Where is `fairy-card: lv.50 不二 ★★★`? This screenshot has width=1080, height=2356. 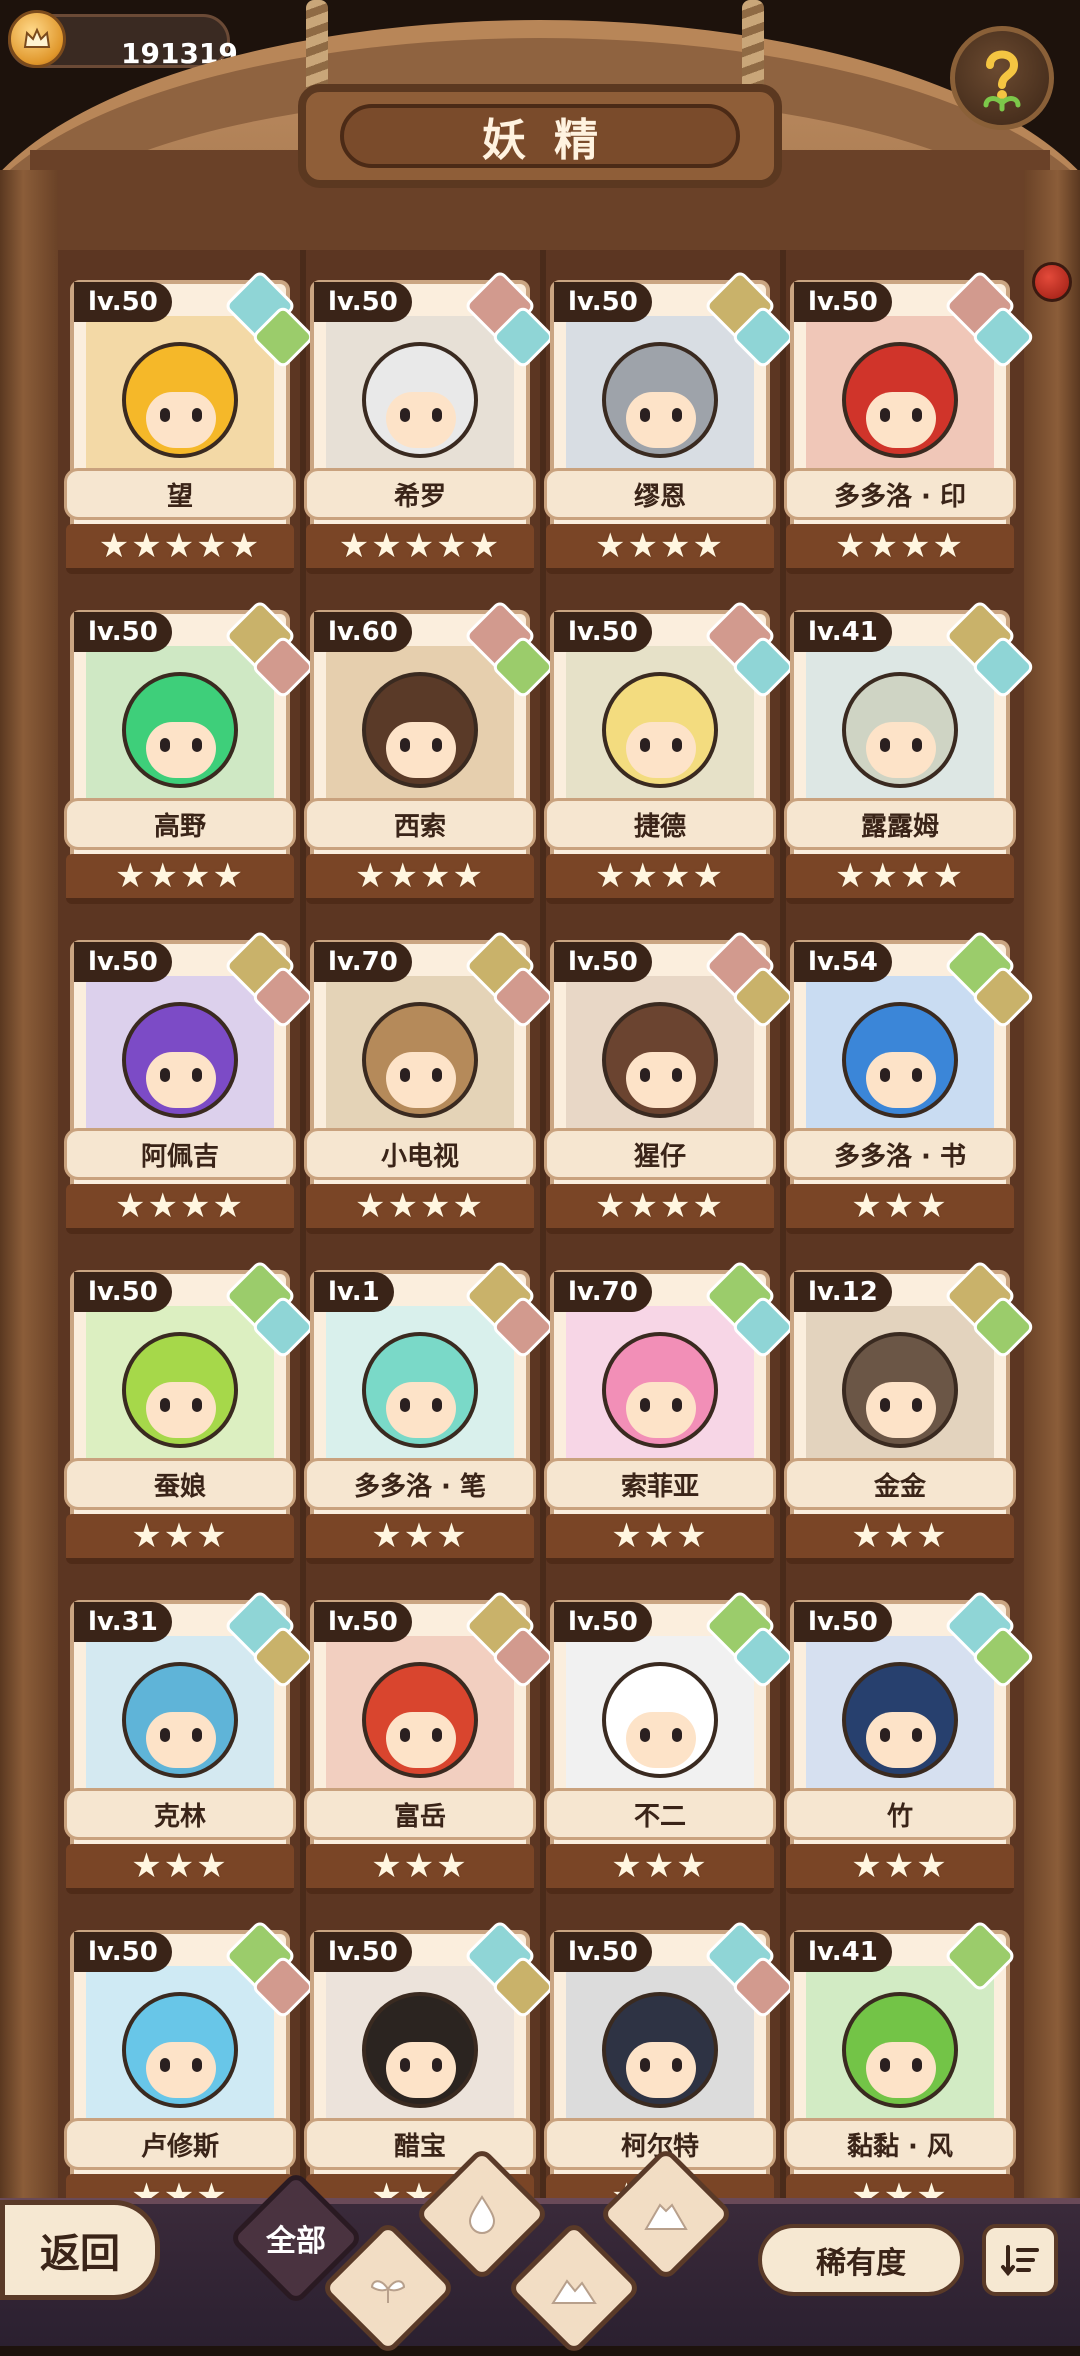
fairy-card: lv.50 不二 ★★★ is located at coordinates (670, 1744).